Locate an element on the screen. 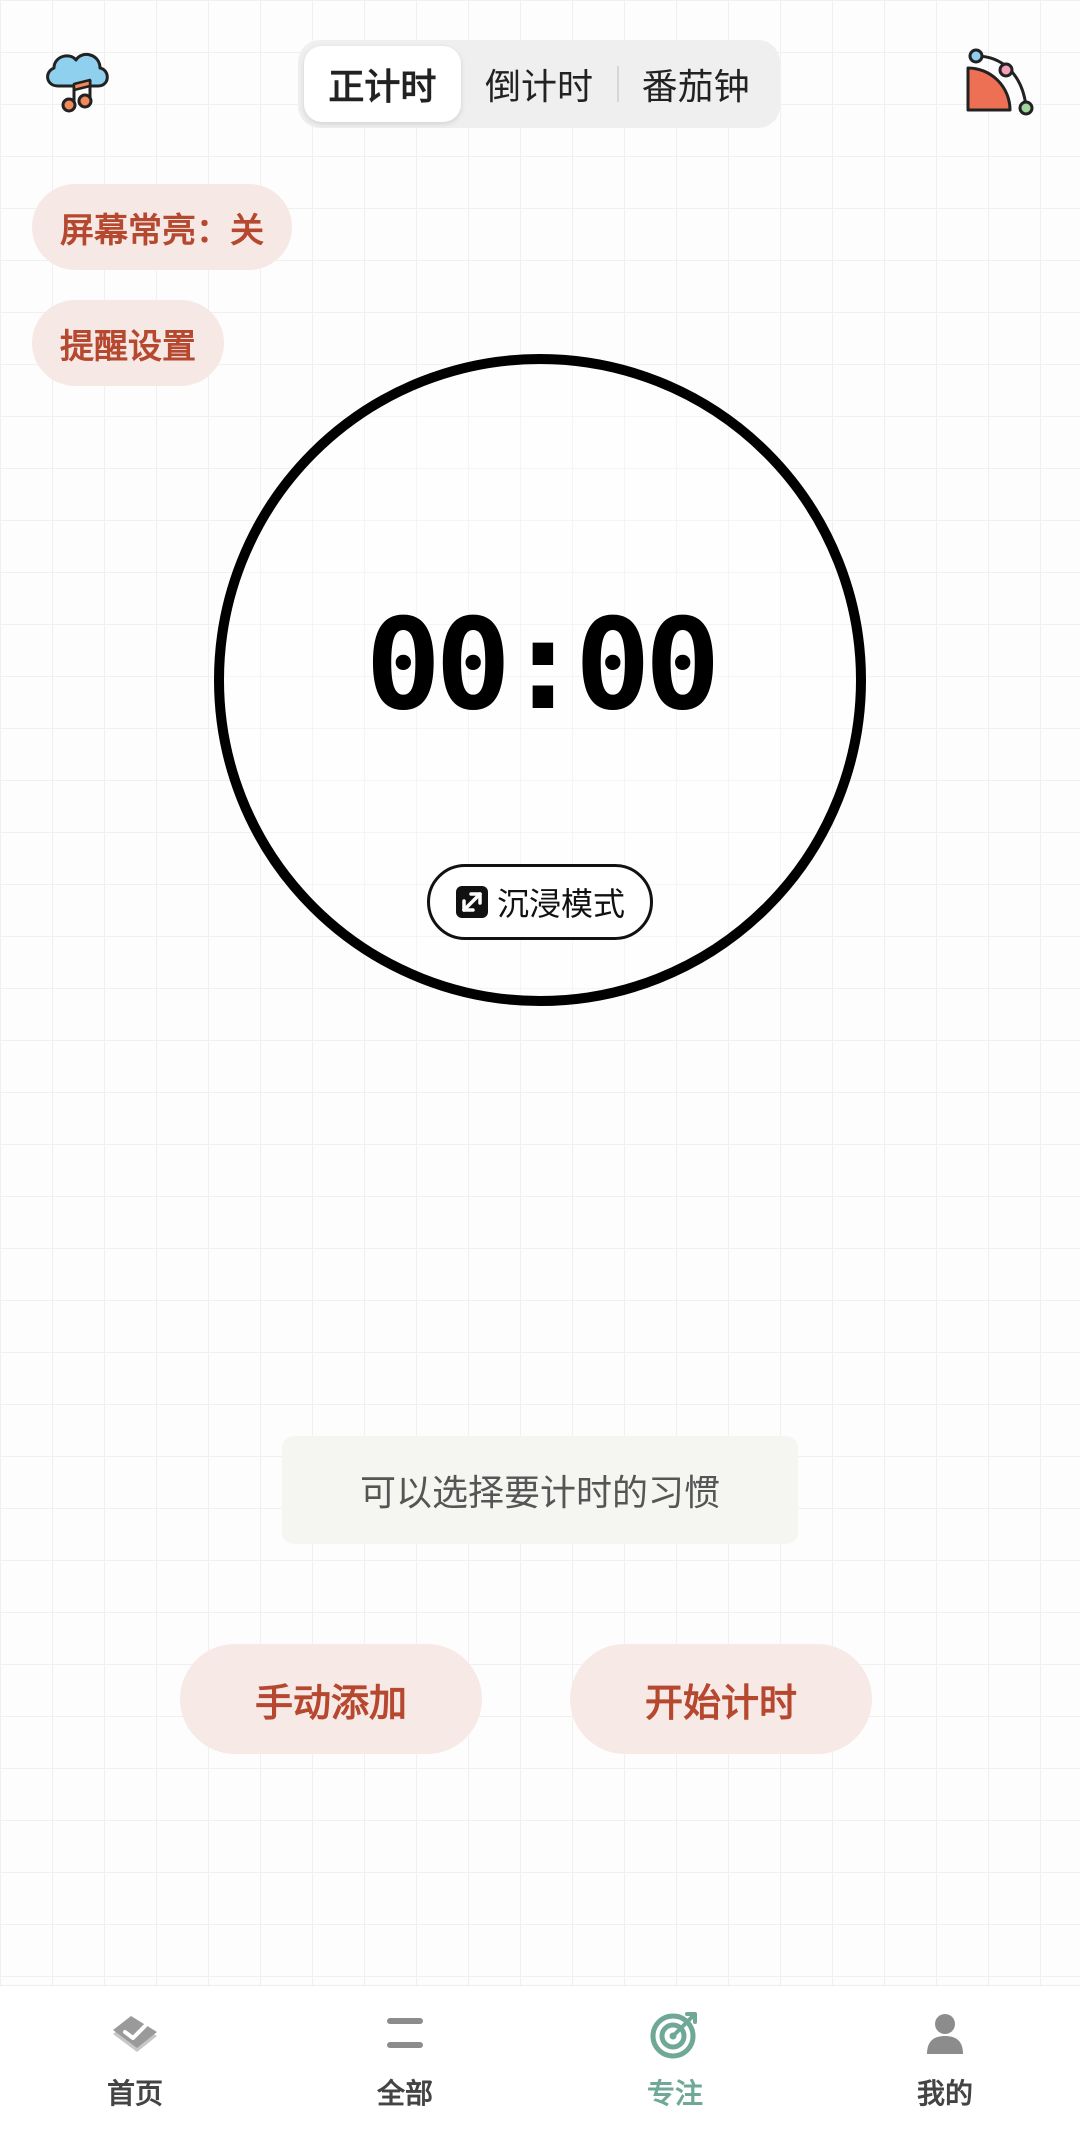 The image size is (1080, 2142). immersive-mode-button: 沉浸模式 is located at coordinates (540, 902).